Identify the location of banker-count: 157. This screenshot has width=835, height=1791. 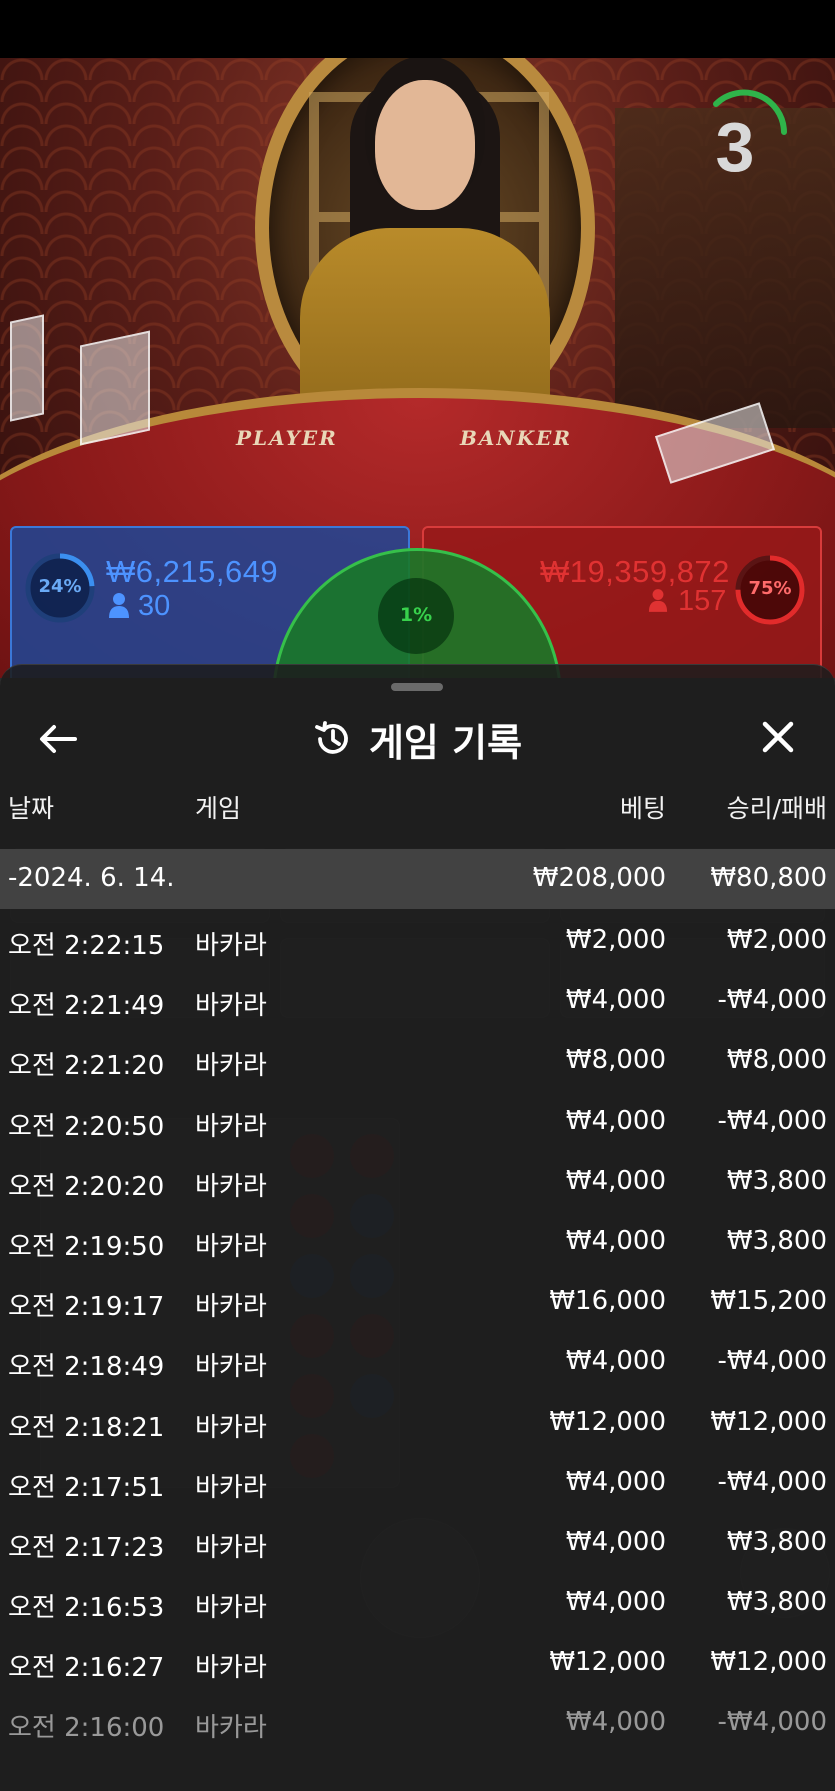
(702, 601).